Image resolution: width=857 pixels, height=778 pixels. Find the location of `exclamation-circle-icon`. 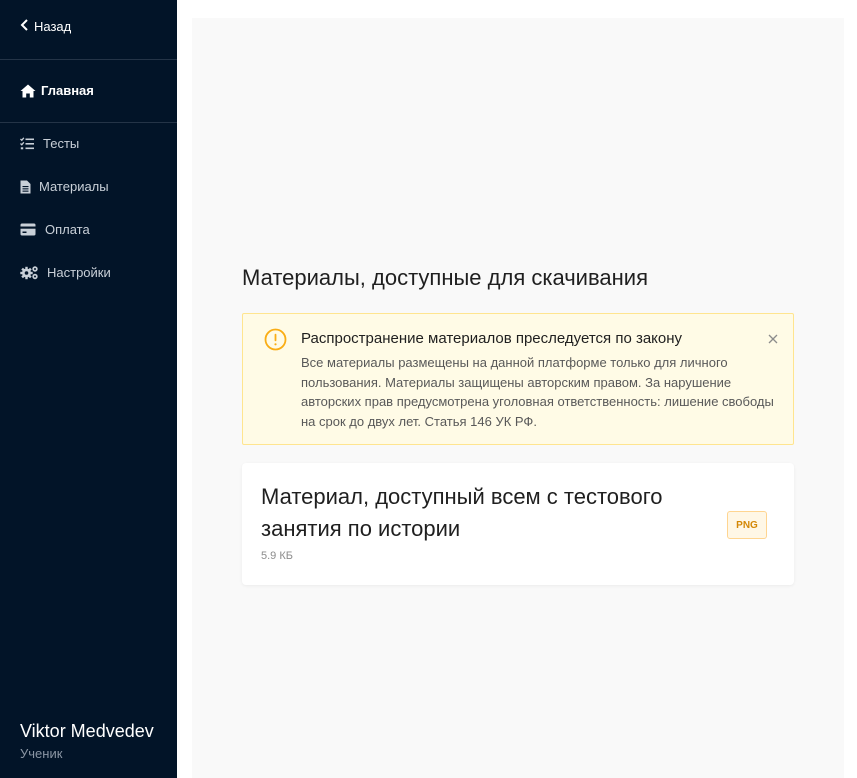

exclamation-circle-icon is located at coordinates (275, 342).